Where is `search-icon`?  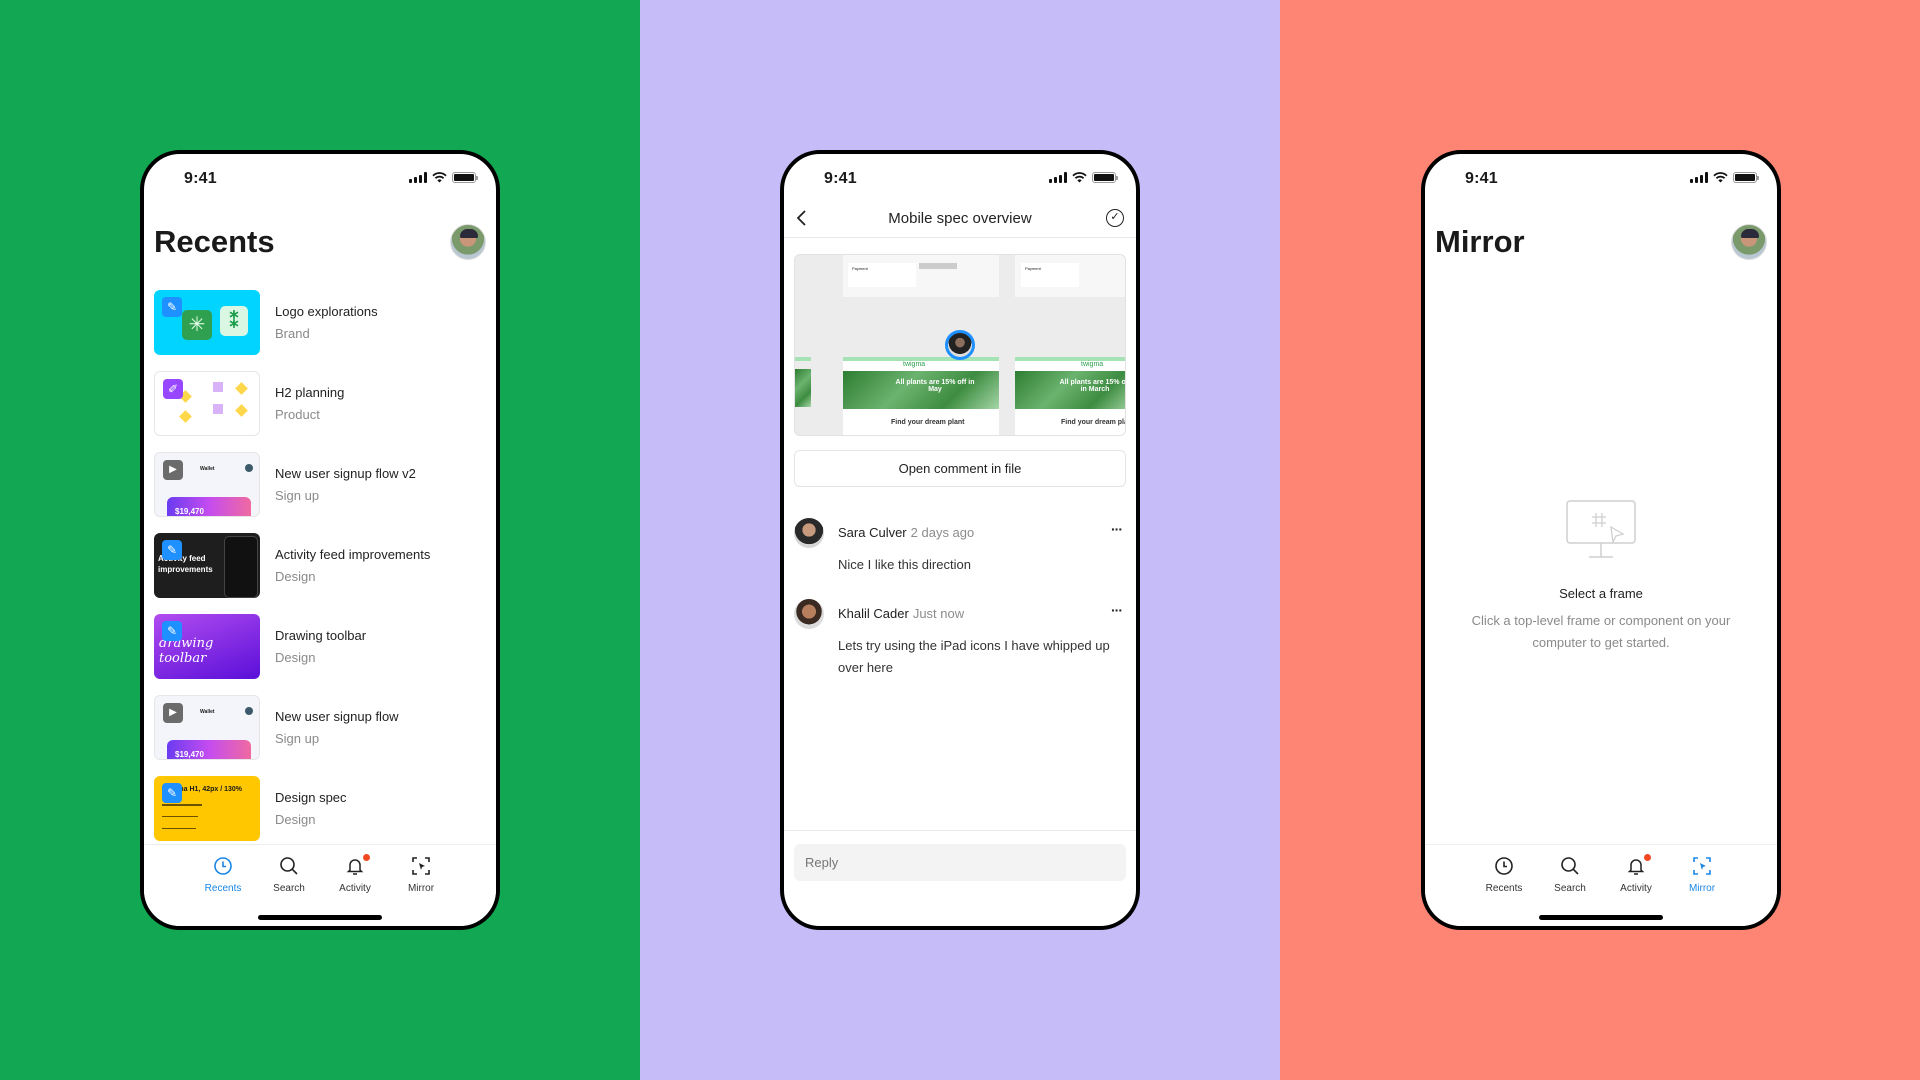 search-icon is located at coordinates (1570, 866).